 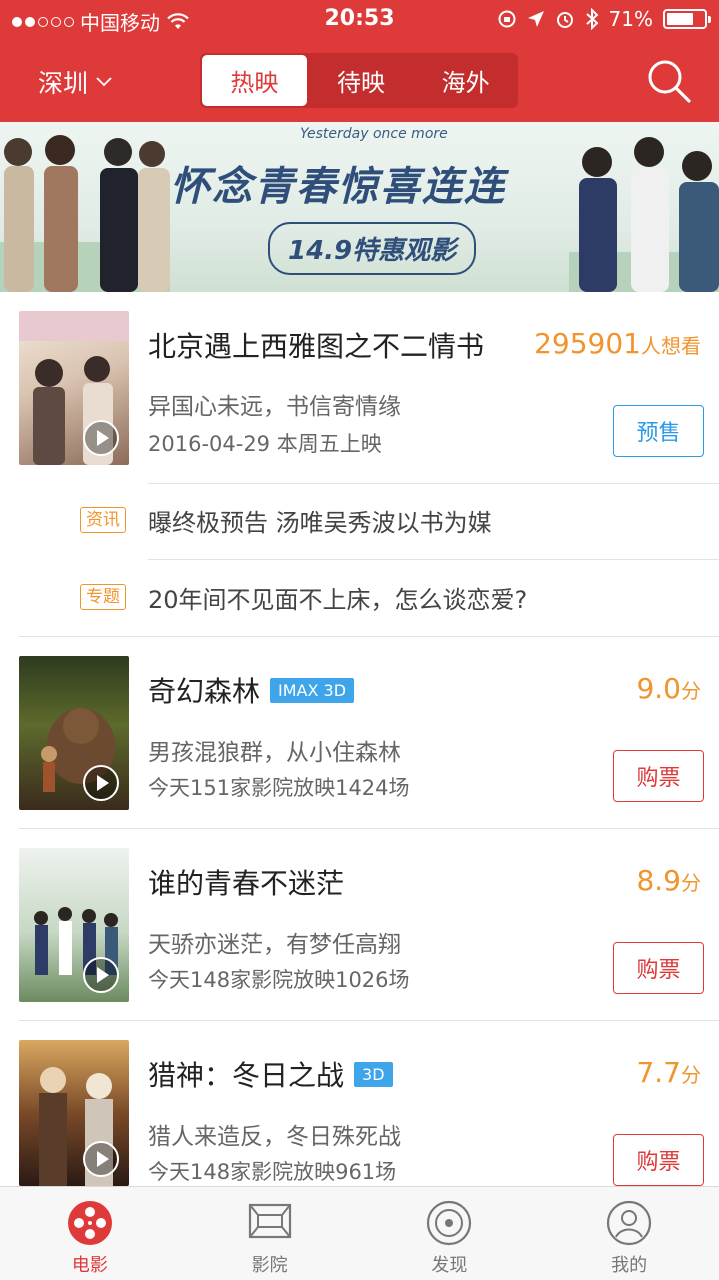 I want to click on cinema-screen-icon, so click(x=269, y=1221).